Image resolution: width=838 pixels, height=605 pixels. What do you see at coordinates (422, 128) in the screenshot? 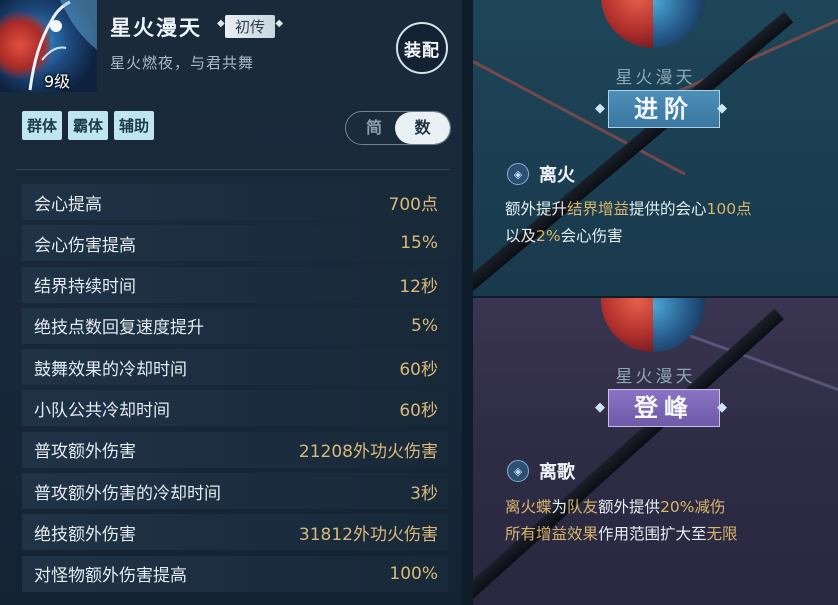
I see `mode-numeric-option: 数` at bounding box center [422, 128].